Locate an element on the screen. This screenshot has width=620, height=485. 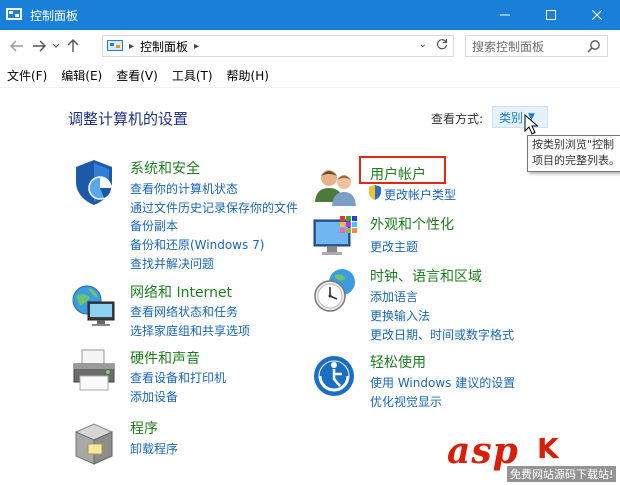
search-input: 搜索控制面板 is located at coordinates (529, 46).